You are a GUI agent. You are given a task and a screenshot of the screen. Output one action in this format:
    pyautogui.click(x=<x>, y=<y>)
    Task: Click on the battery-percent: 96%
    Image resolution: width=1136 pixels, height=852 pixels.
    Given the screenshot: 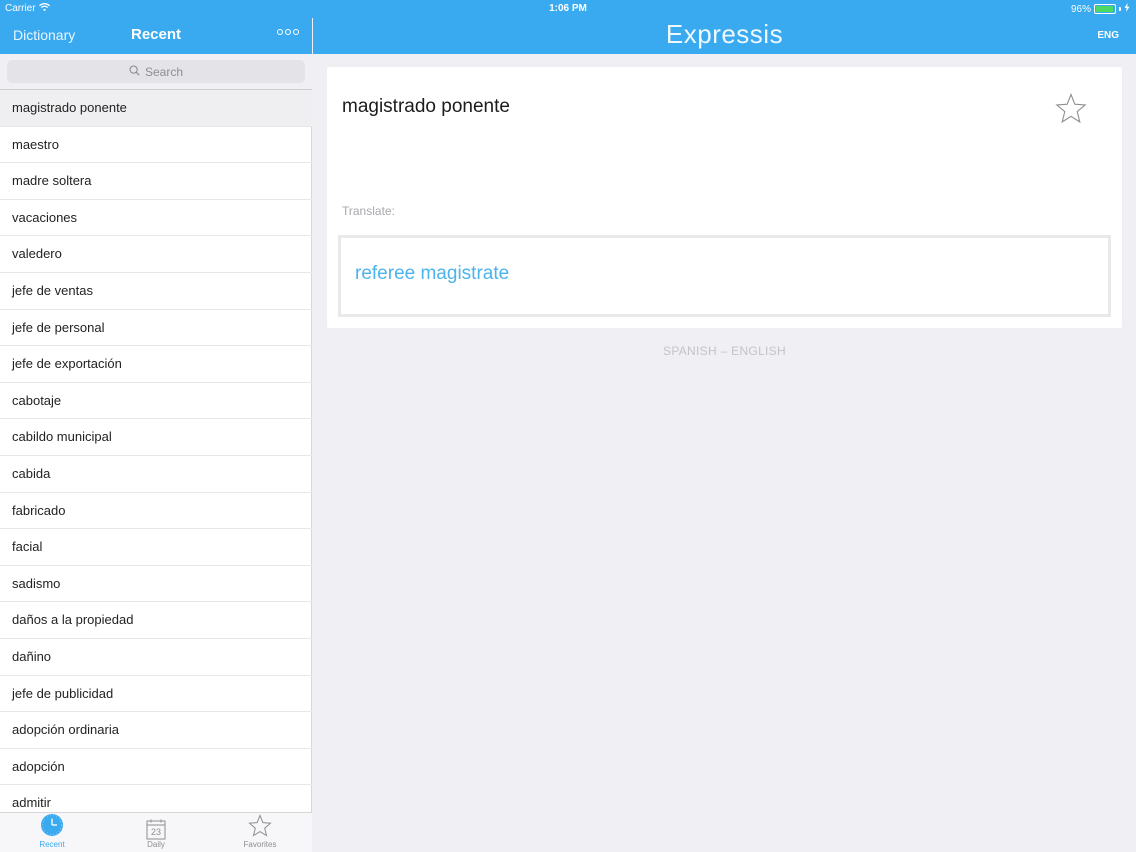 What is the action you would take?
    pyautogui.click(x=1080, y=9)
    